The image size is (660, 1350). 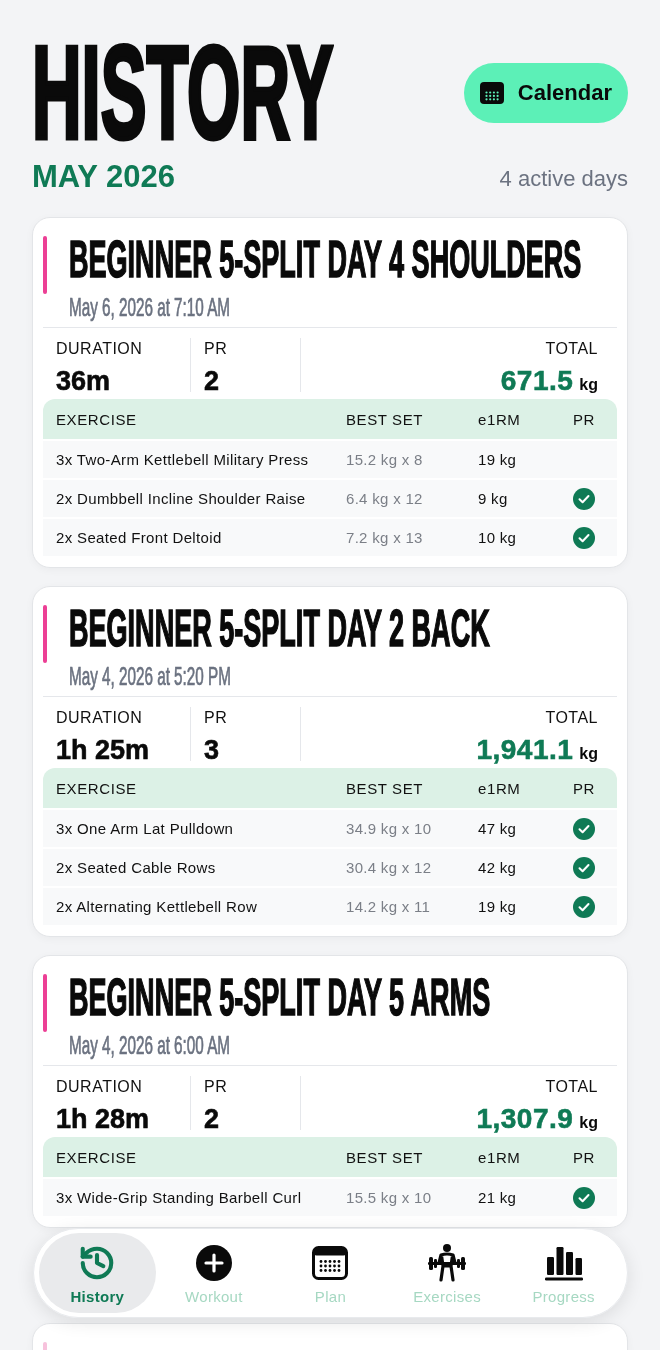 I want to click on calendar-button: Calendar, so click(x=545, y=93).